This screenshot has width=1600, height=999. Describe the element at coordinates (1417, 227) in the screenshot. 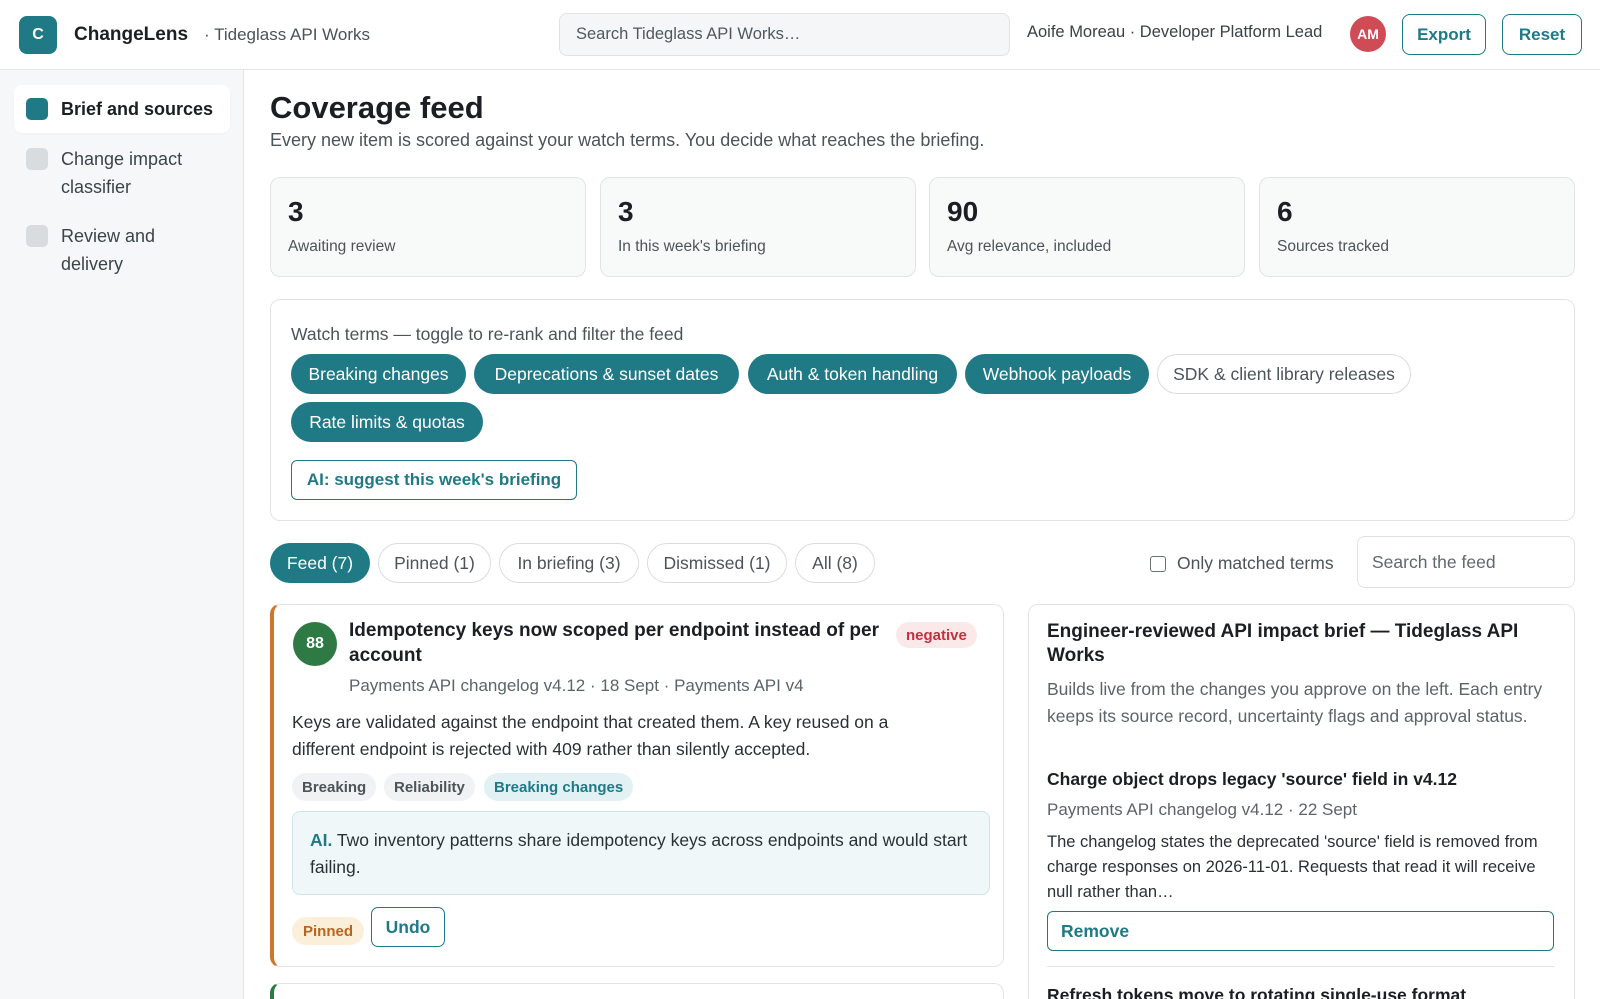

I see `stat-card-sources-tracked: 6 Sources tracked` at that location.